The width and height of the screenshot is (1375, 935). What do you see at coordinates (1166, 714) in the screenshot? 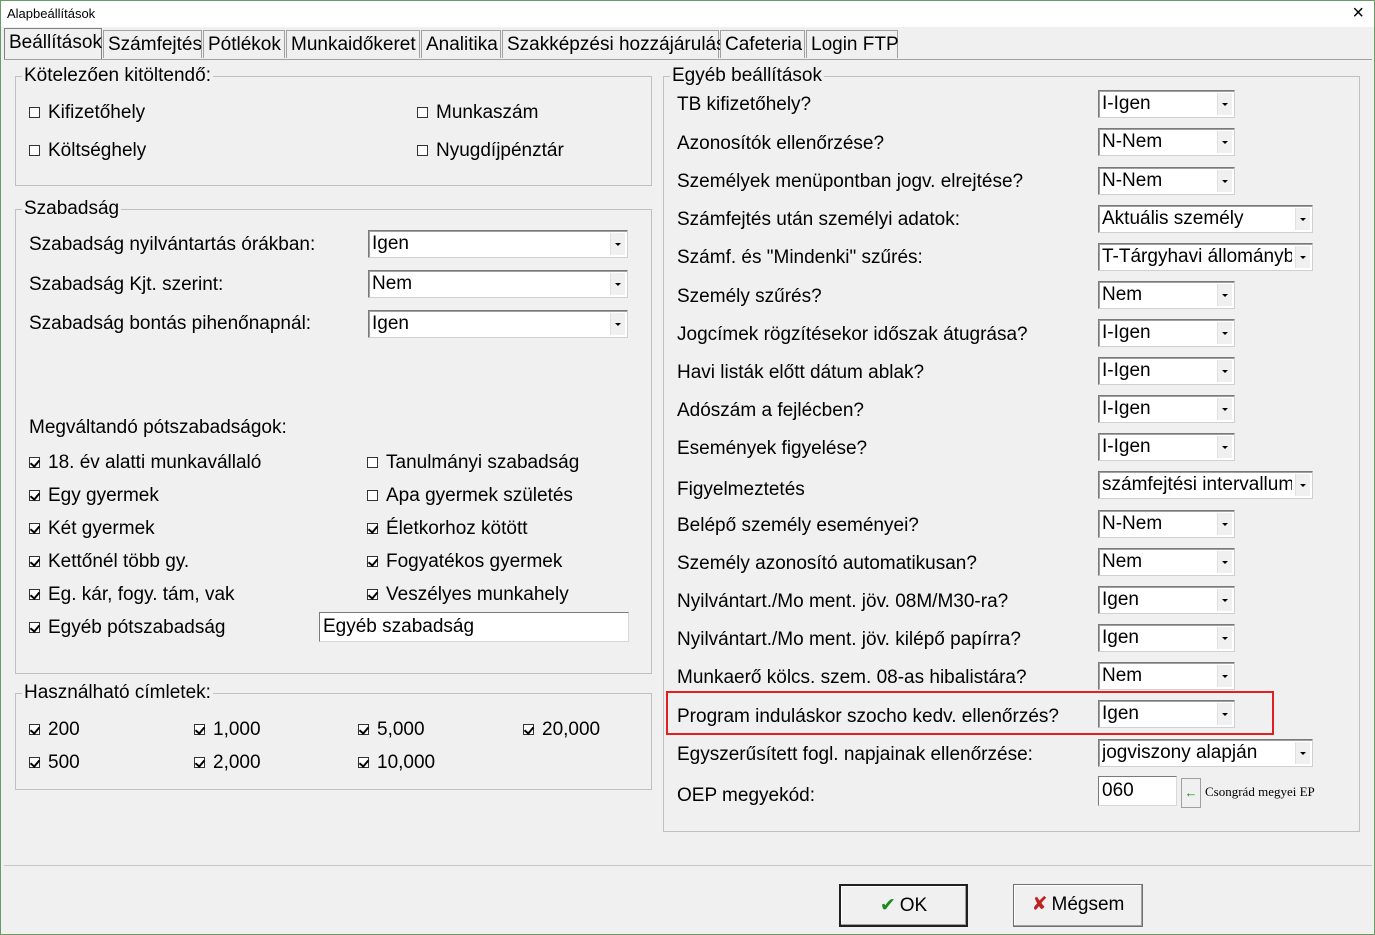
I see `select-szocho: Igen` at bounding box center [1166, 714].